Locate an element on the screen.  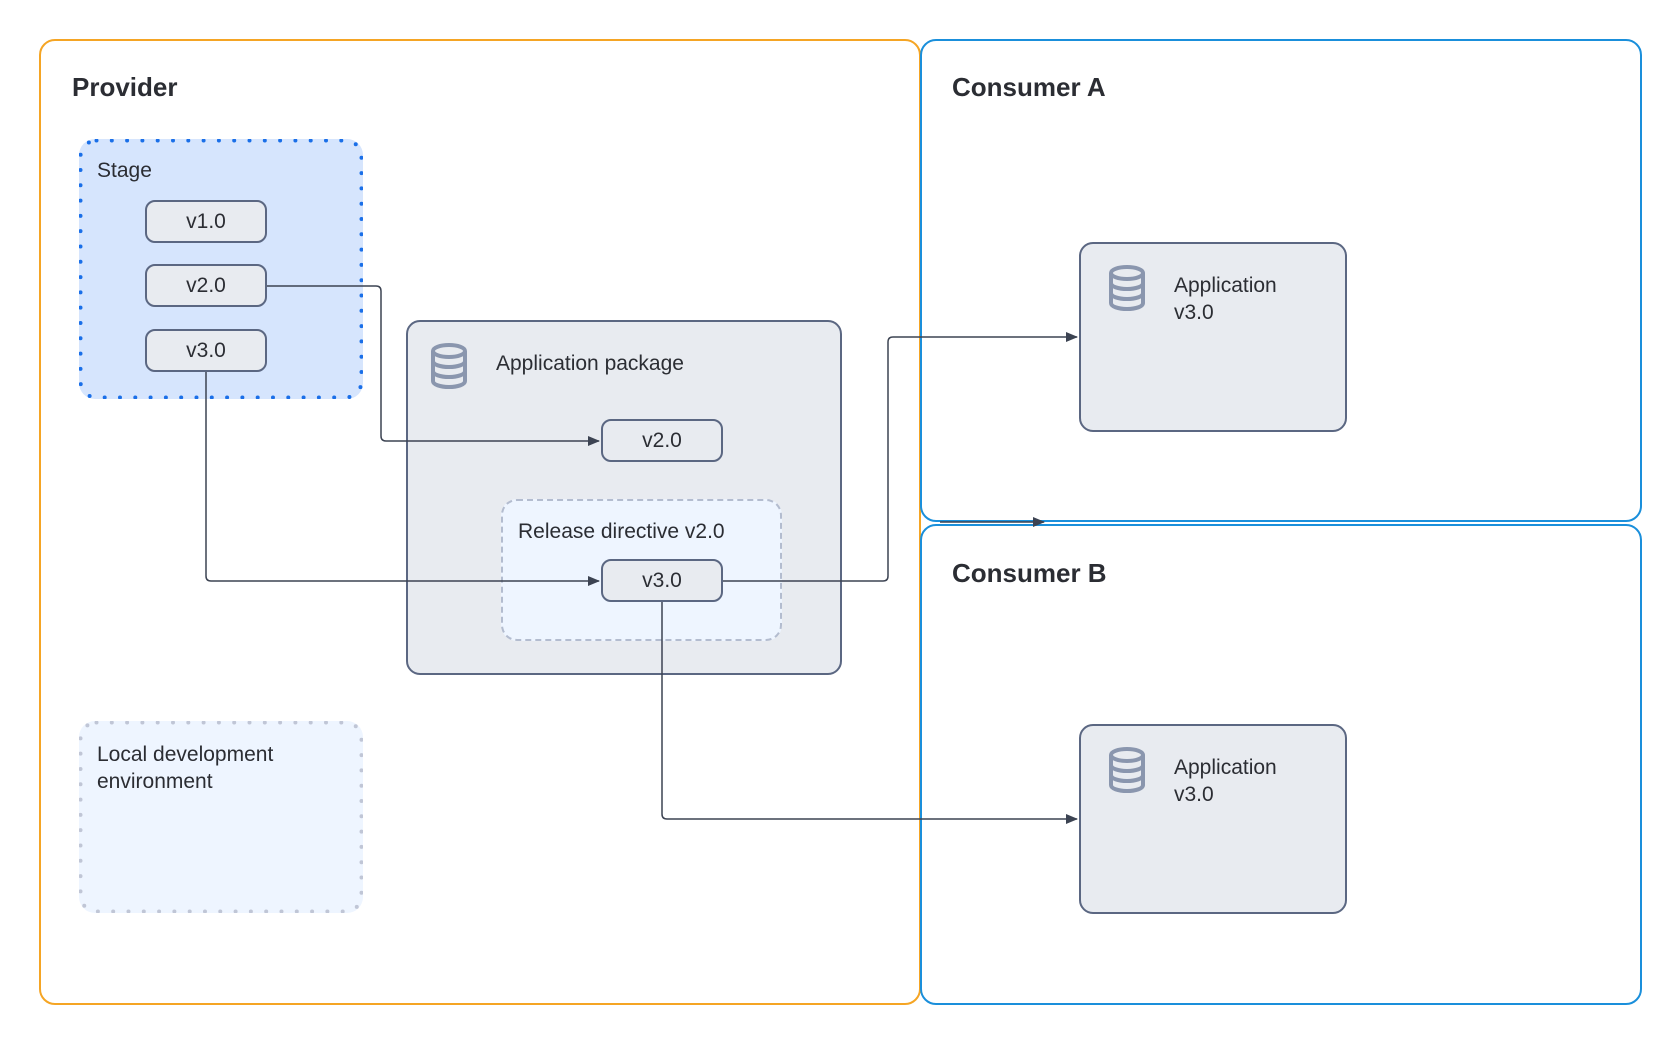
version-label: v1.0 is located at coordinates (206, 221).